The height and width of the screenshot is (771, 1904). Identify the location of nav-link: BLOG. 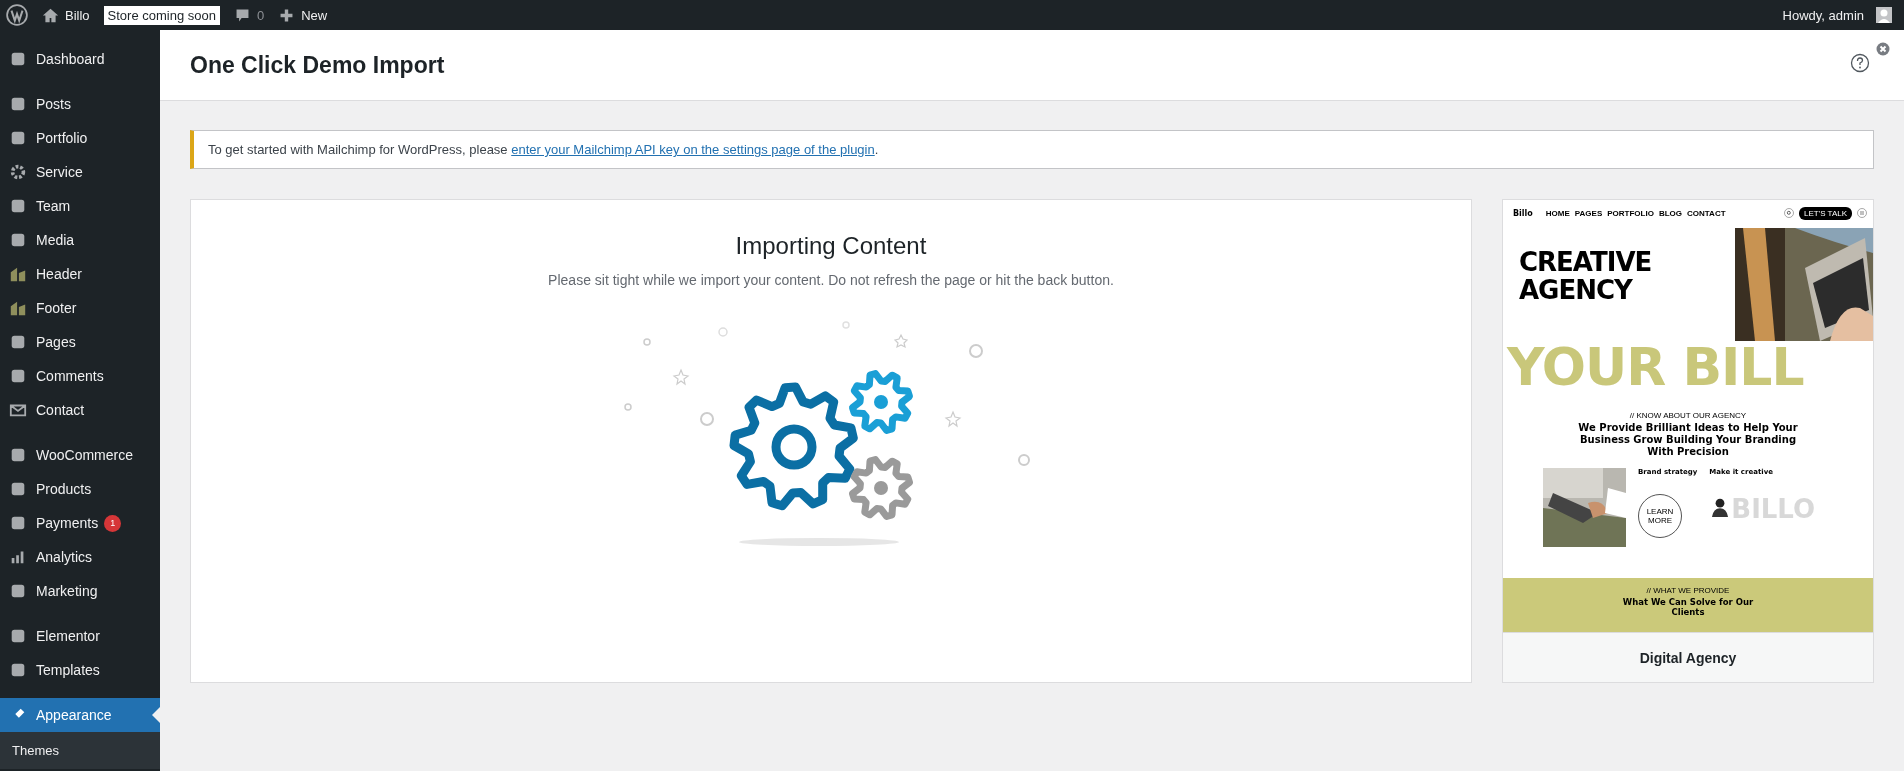
(1670, 213).